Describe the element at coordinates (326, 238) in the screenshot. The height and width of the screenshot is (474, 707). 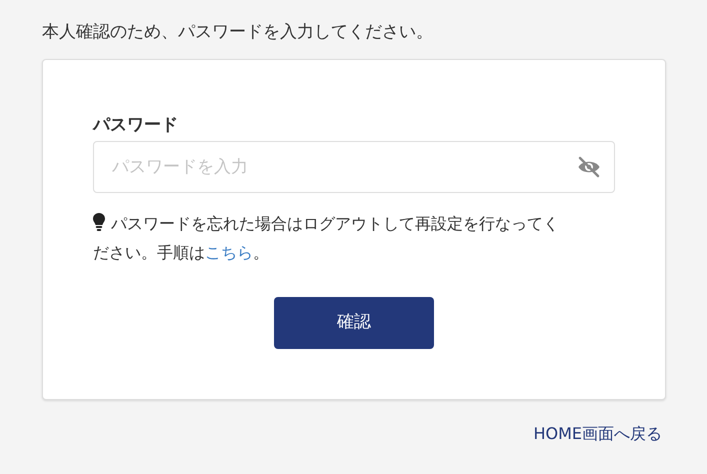
I see `hint-text: パスワードを忘れた場合はログアウトして再設定を行なってください。手順はこちら。` at that location.